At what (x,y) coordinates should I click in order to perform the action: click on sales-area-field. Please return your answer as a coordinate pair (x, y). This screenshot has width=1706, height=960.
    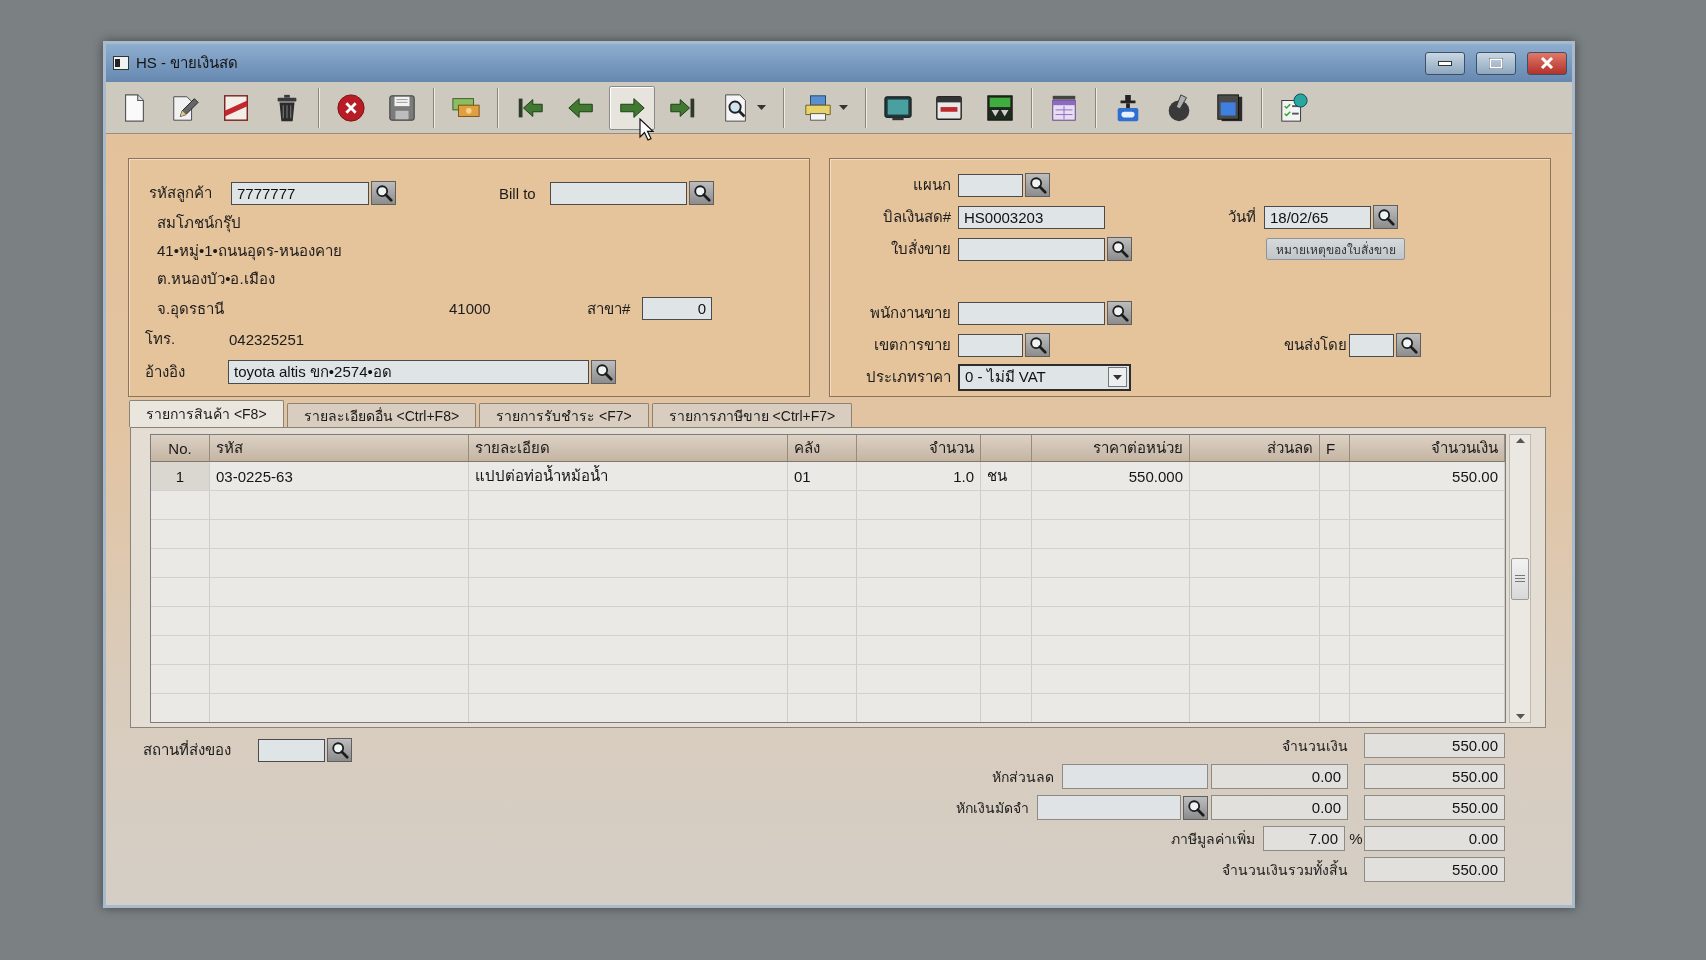
    Looking at the image, I should click on (990, 345).